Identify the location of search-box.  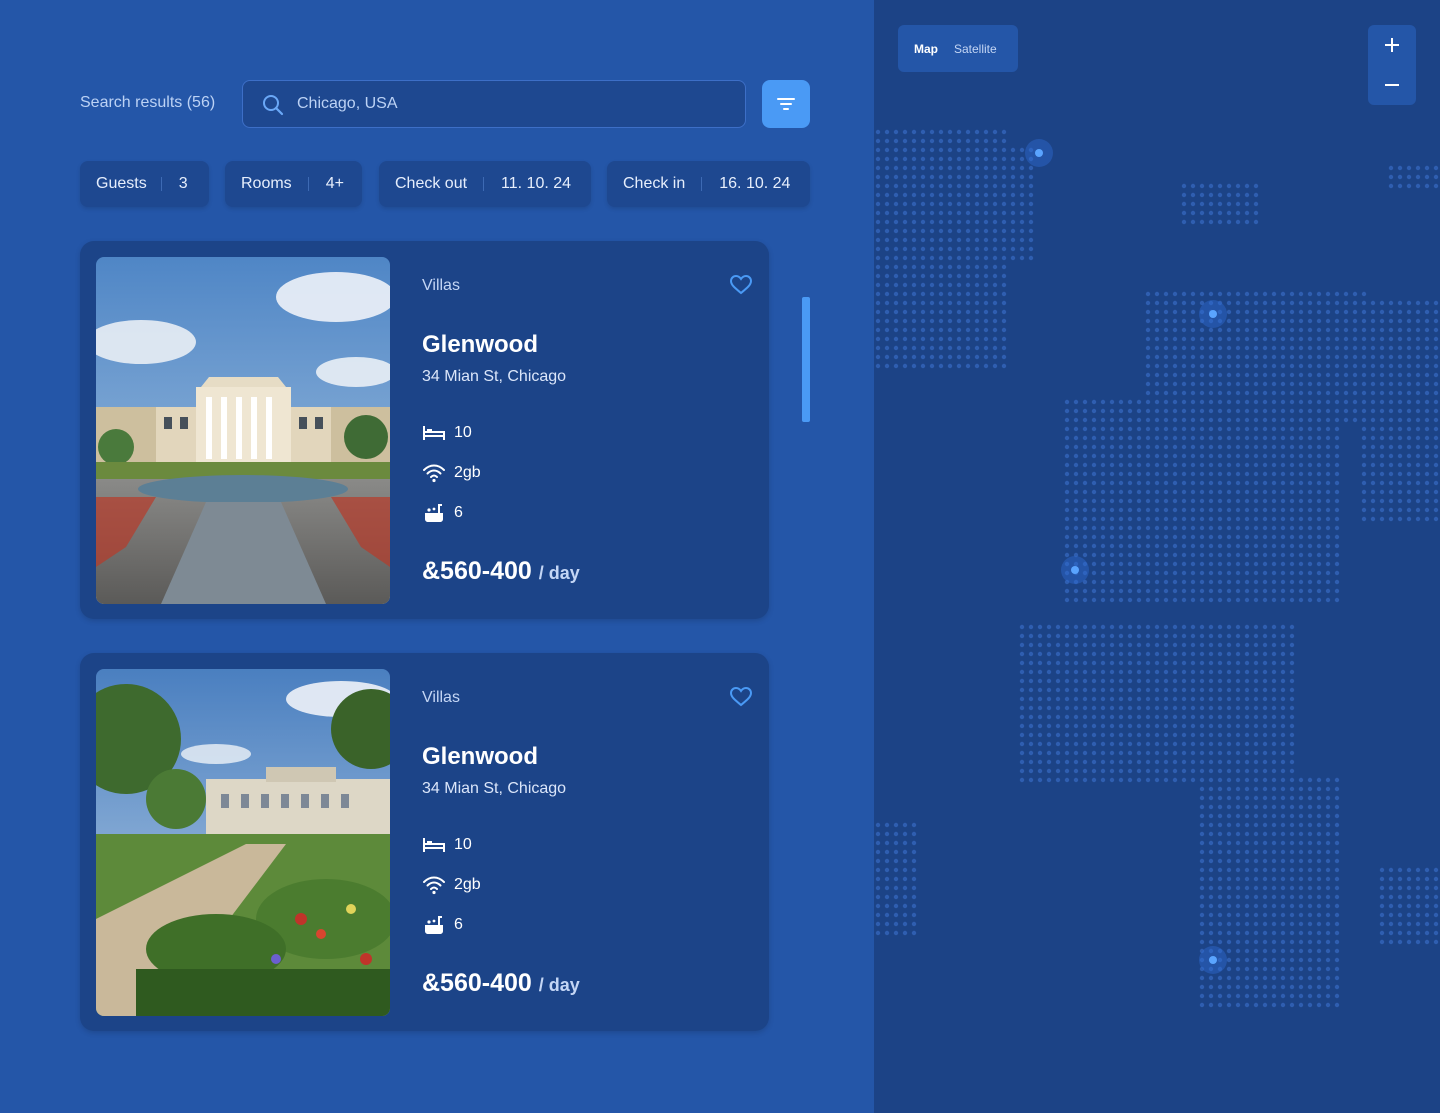
(494, 104).